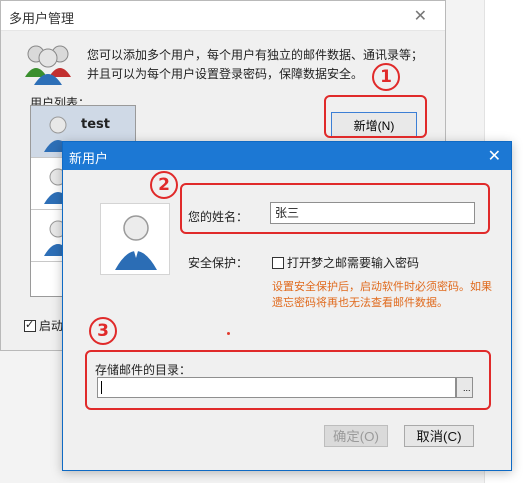 This screenshot has height=483, width=523. What do you see at coordinates (228, 333) in the screenshot?
I see `decorative-dot` at bounding box center [228, 333].